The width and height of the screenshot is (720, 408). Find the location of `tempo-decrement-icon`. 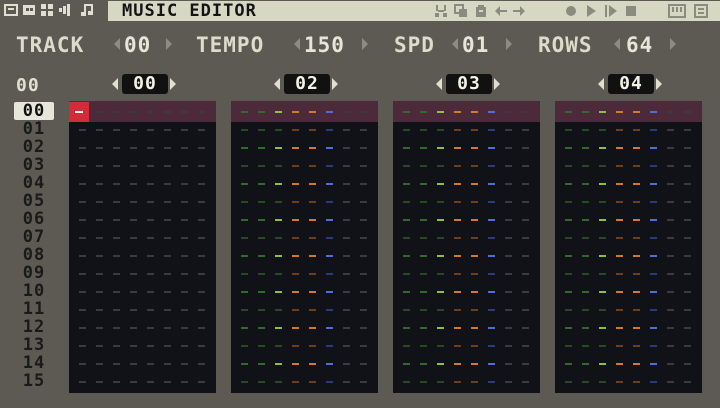

tempo-decrement-icon is located at coordinates (297, 44).